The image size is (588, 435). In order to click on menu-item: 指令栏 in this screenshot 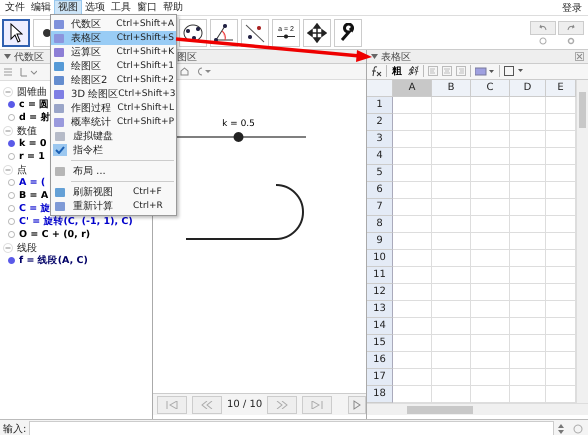, I will do `click(113, 150)`.